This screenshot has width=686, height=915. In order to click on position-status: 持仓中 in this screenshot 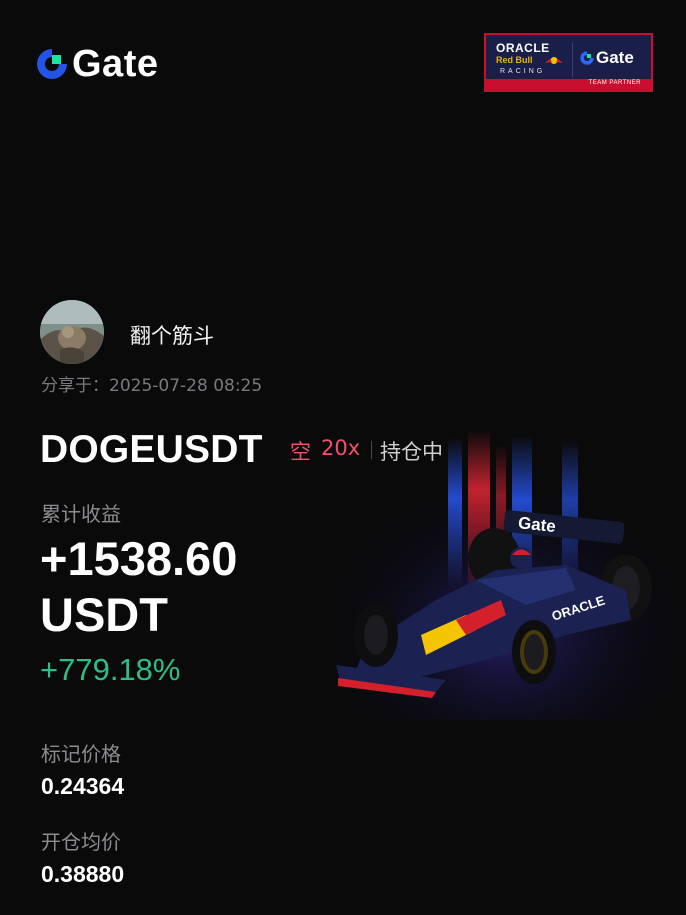, I will do `click(411, 452)`.